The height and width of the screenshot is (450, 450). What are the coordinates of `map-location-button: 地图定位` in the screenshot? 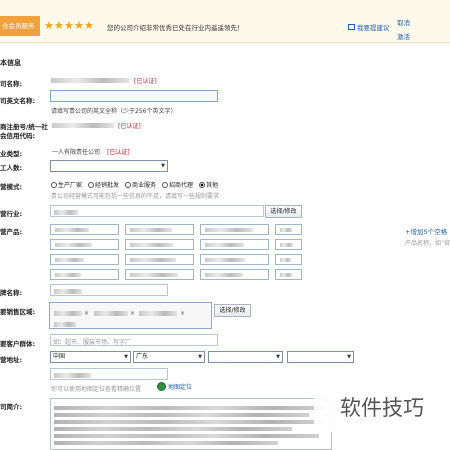 It's located at (174, 386).